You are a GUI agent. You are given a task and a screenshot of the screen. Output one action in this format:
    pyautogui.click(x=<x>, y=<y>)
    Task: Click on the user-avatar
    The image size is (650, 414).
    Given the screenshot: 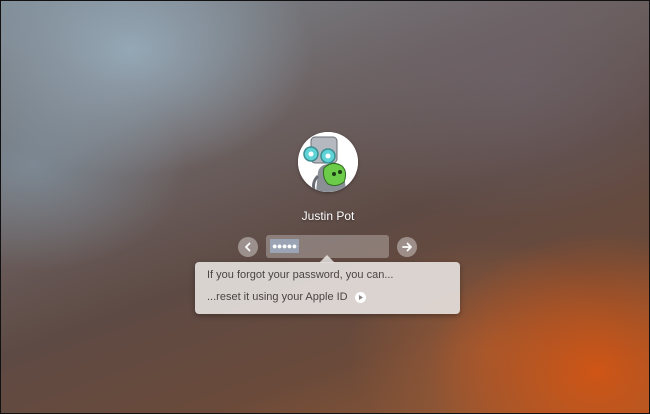 What is the action you would take?
    pyautogui.click(x=328, y=162)
    